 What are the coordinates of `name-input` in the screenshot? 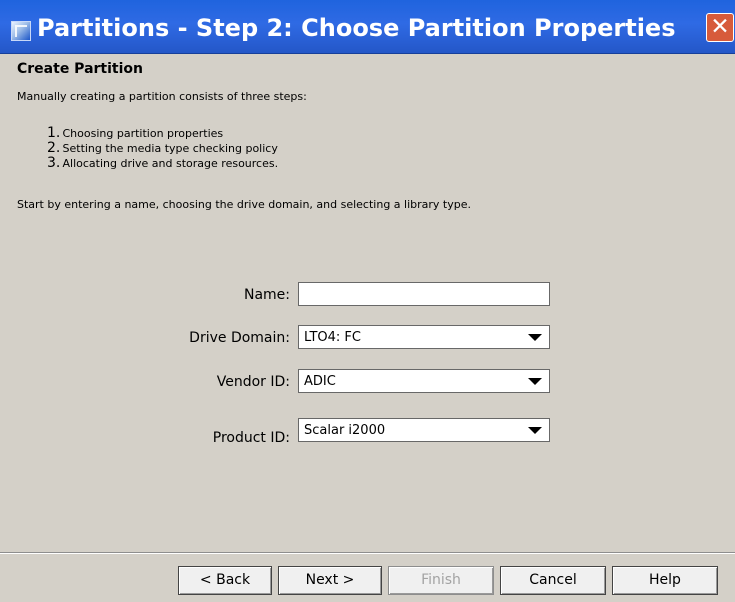 It's located at (424, 294).